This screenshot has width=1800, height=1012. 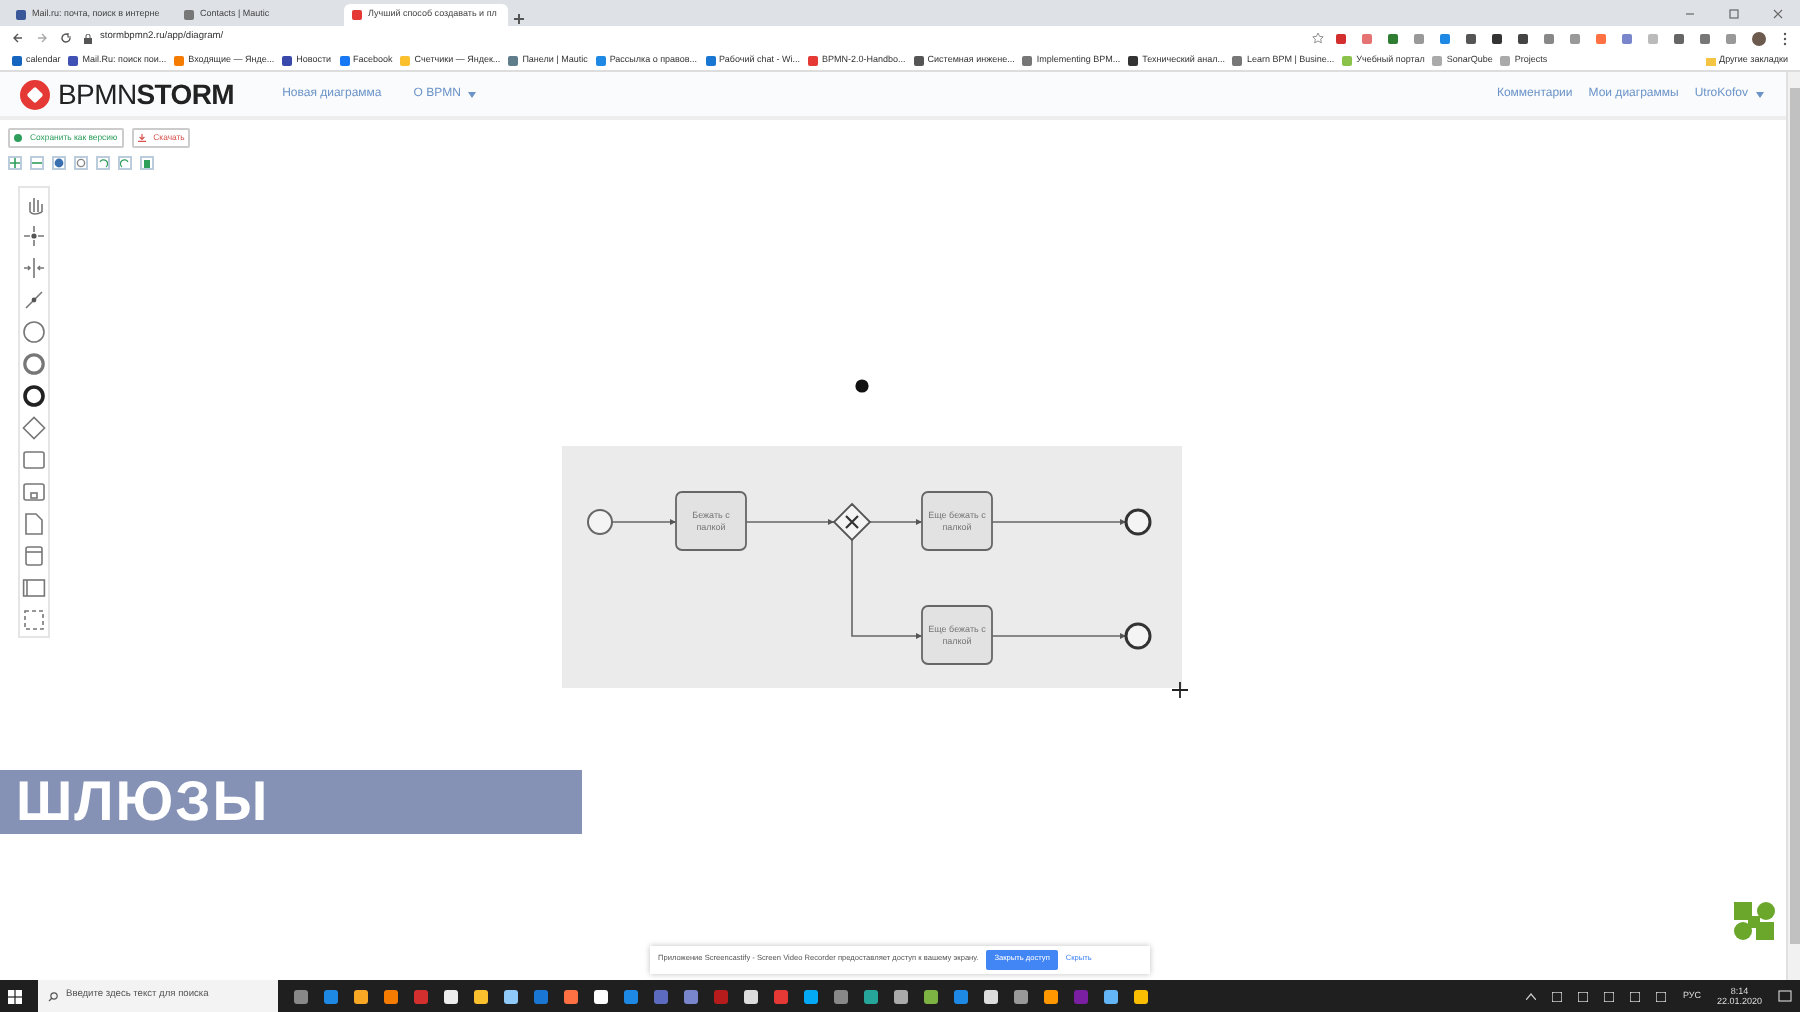 I want to click on star-icon, so click(x=1318, y=38).